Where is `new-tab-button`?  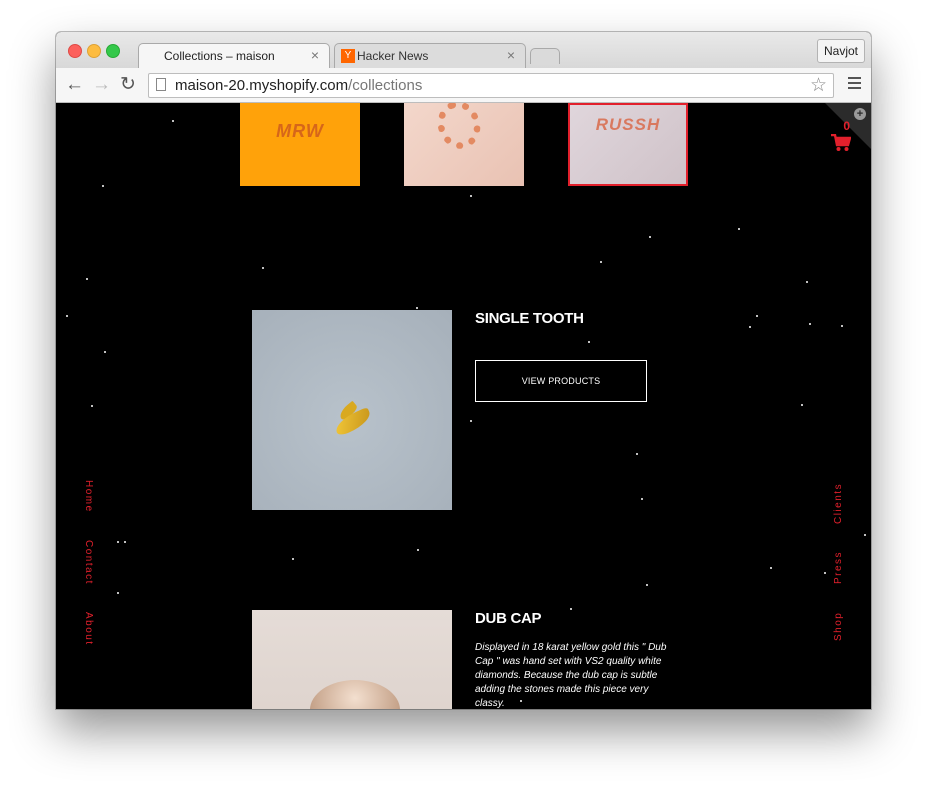 new-tab-button is located at coordinates (545, 56).